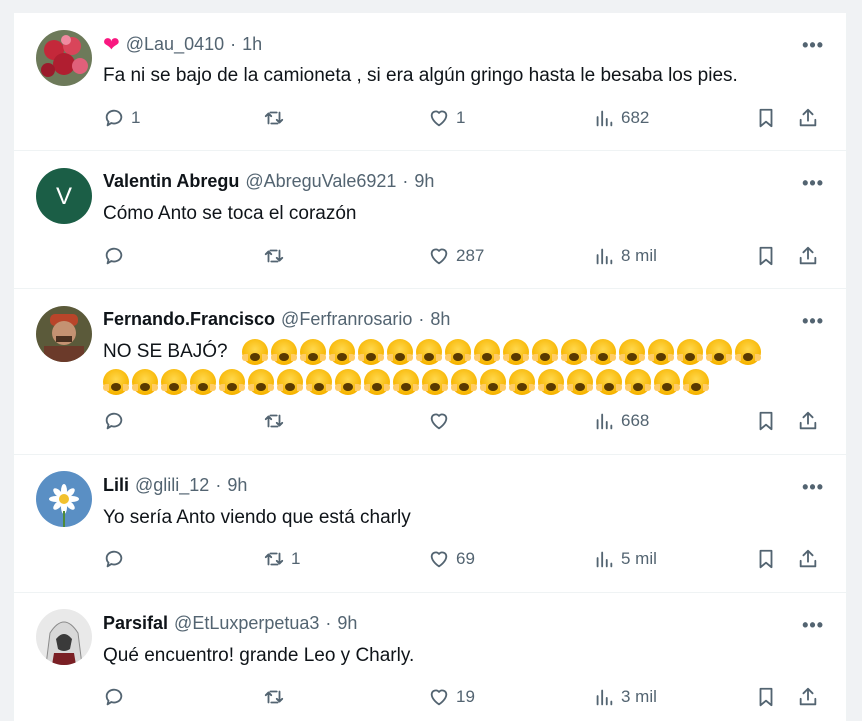 The width and height of the screenshot is (862, 721). Describe the element at coordinates (440, 319) in the screenshot. I see `timestamp: 8h` at that location.